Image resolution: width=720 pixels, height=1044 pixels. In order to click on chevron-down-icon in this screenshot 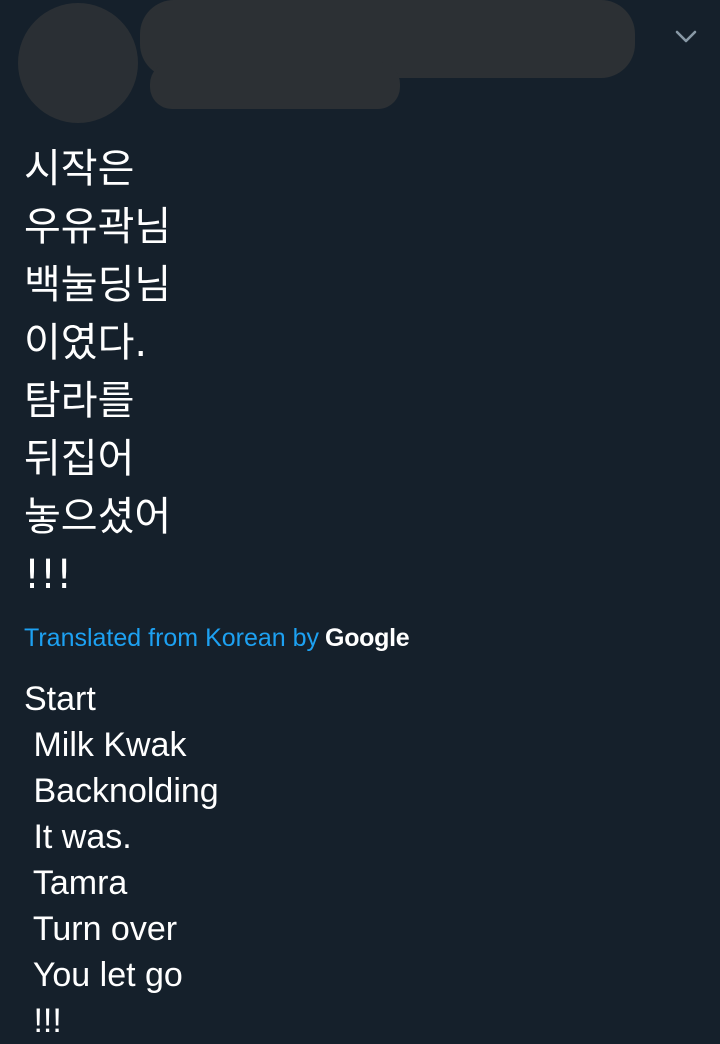, I will do `click(686, 36)`.